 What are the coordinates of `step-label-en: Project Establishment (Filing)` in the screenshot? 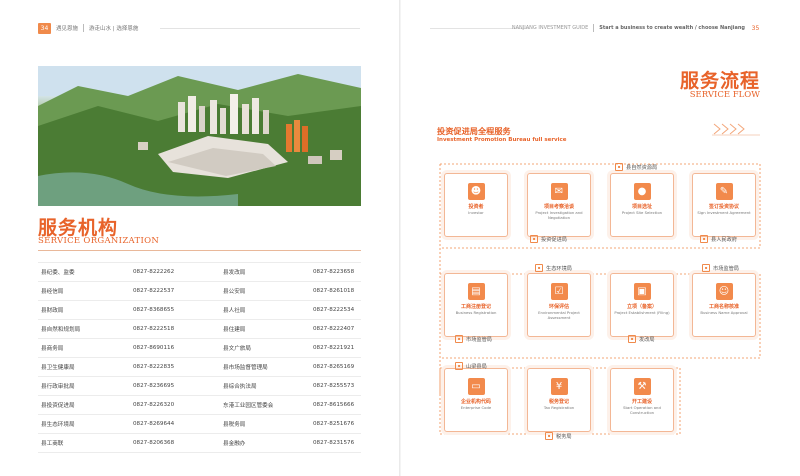 It's located at (642, 312).